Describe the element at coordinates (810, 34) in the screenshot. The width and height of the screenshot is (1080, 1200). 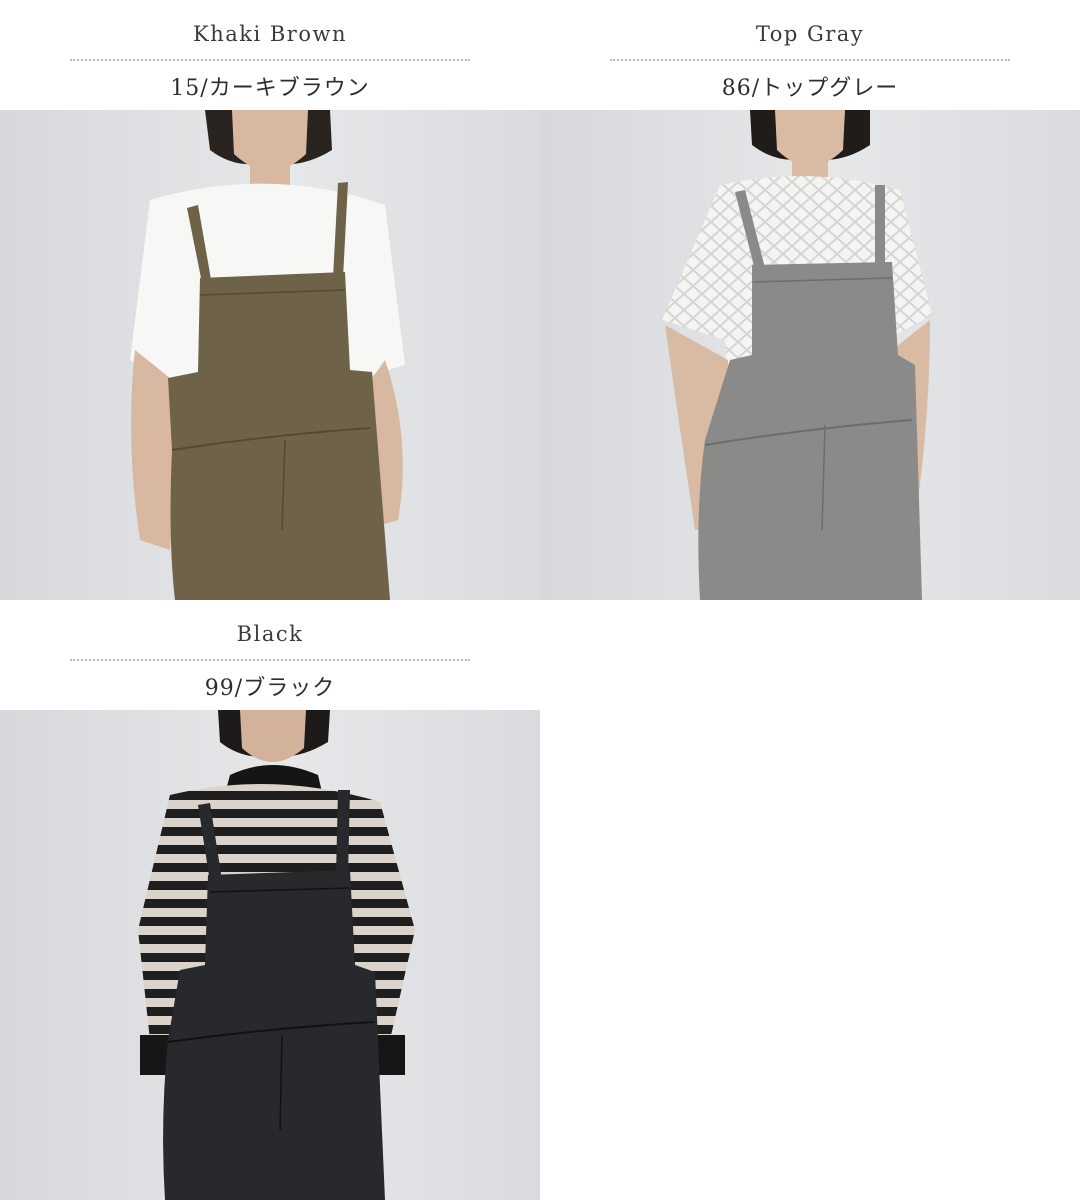
I see `color-name-english: Top Gray` at that location.